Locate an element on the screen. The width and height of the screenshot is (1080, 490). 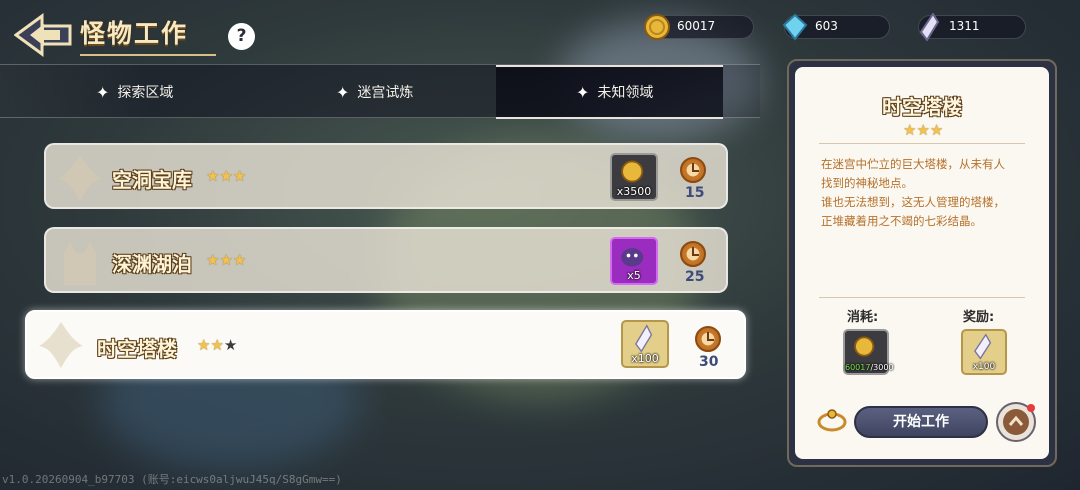
start-work-button: 开始工作 is located at coordinates (921, 422).